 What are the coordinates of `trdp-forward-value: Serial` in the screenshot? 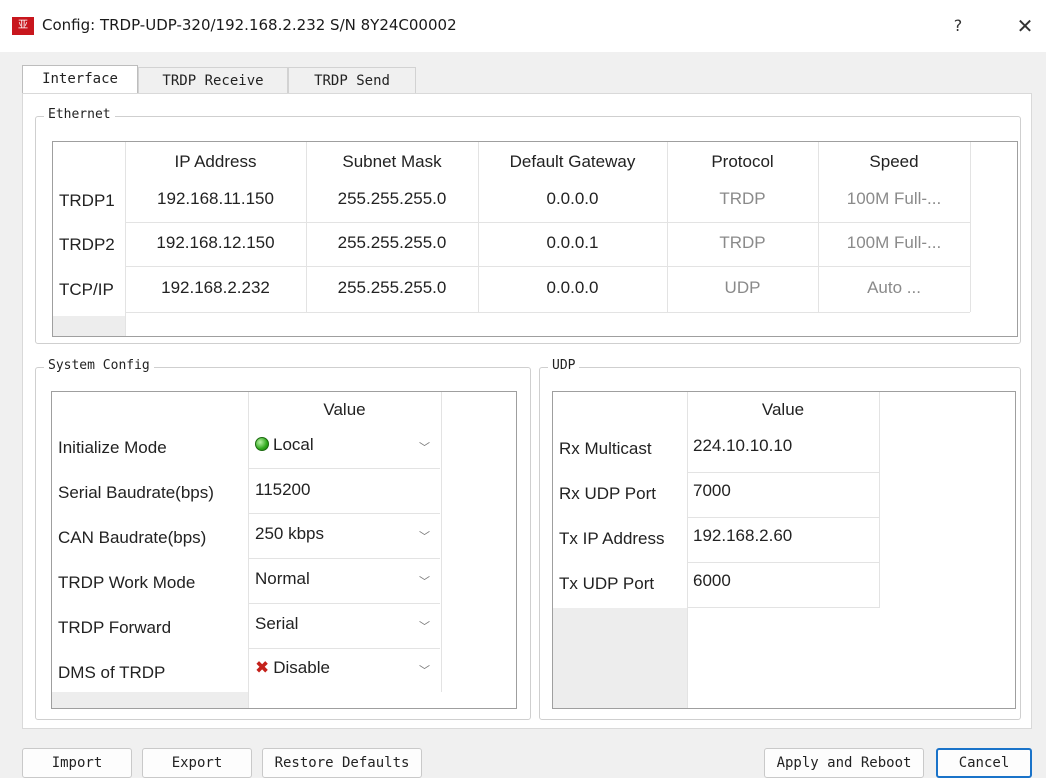 It's located at (277, 623).